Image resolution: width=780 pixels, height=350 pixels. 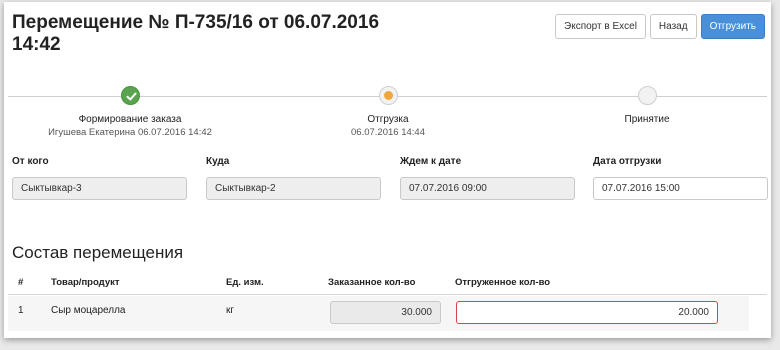 I want to click on from-field: От кого Сыктывкар-3, so click(x=99, y=178).